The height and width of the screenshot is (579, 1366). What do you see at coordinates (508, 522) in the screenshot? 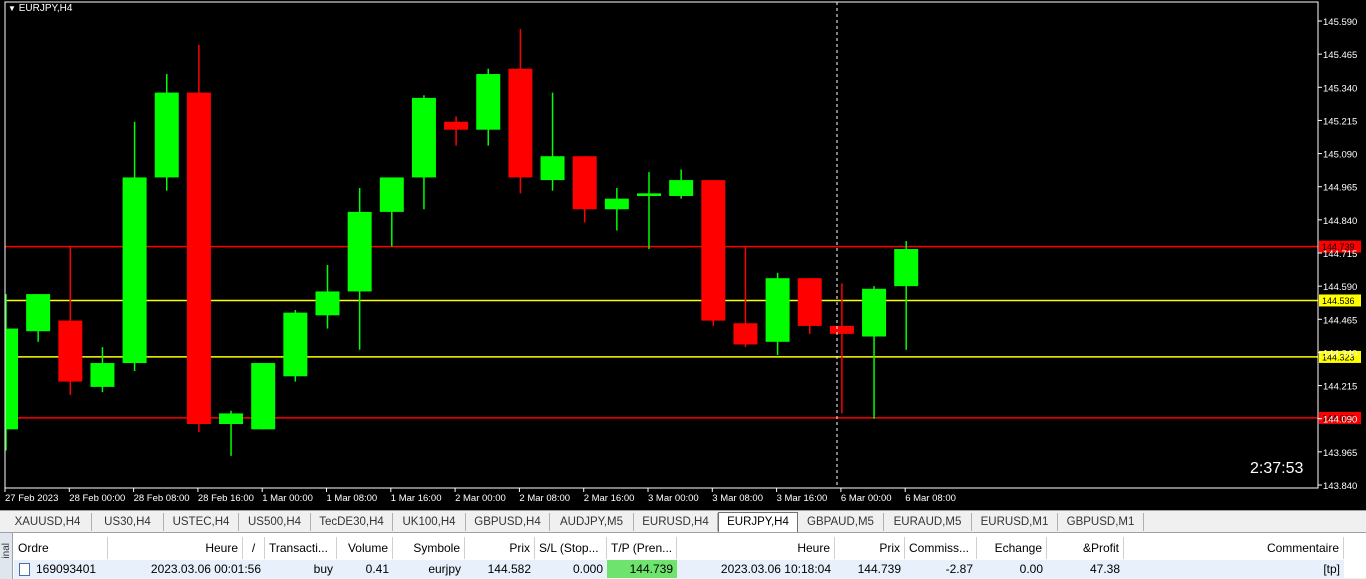
I see `chart-tab: GBPUSD,H4` at bounding box center [508, 522].